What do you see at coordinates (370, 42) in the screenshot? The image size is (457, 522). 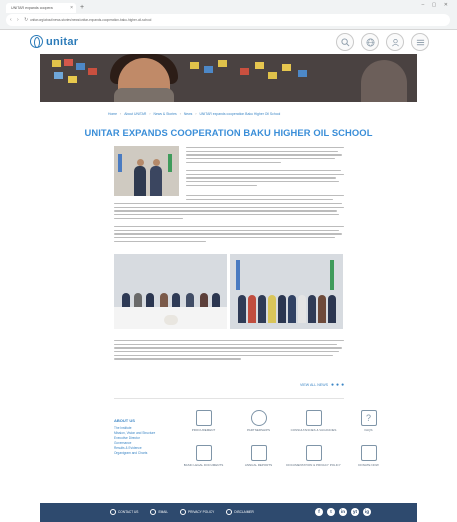 I see `globe-icon` at bounding box center [370, 42].